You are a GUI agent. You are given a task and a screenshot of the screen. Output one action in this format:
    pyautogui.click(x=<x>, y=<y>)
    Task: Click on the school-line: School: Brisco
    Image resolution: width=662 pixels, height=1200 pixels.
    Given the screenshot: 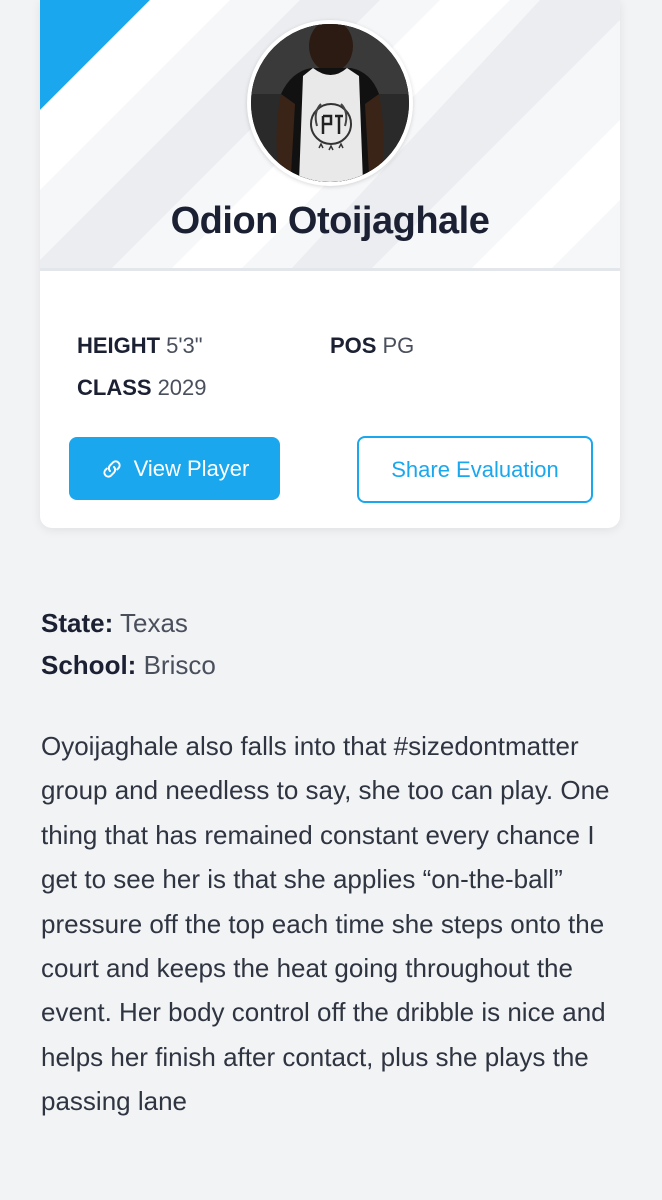 What is the action you would take?
    pyautogui.click(x=128, y=665)
    